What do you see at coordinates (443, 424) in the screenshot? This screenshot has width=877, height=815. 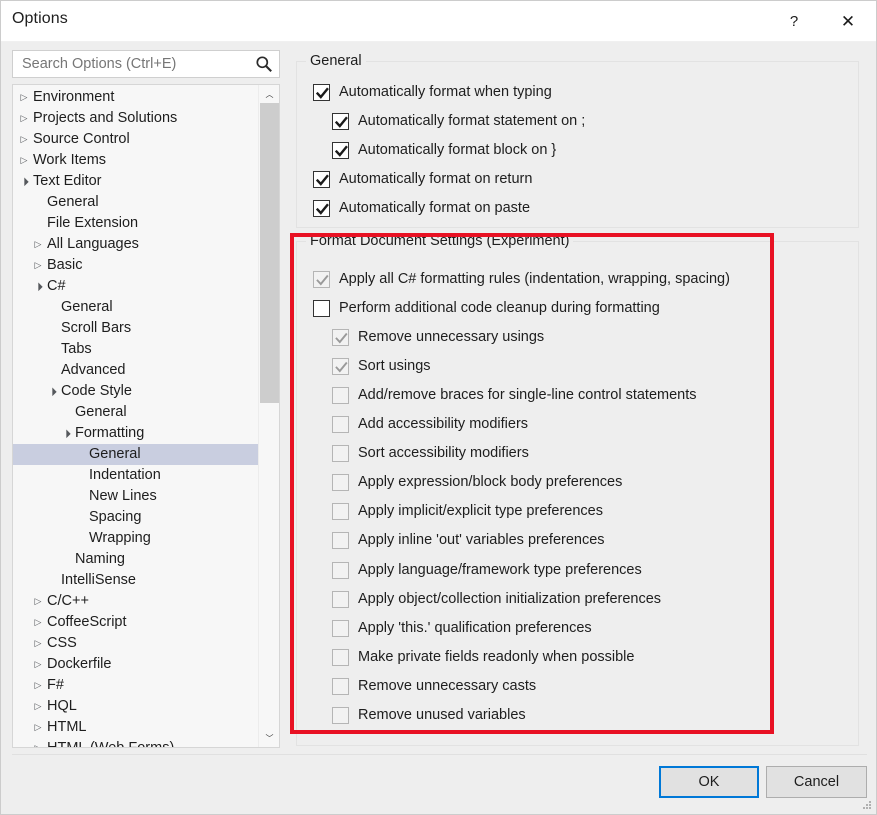 I see `checkbox-label: Add accessibility modifiers` at bounding box center [443, 424].